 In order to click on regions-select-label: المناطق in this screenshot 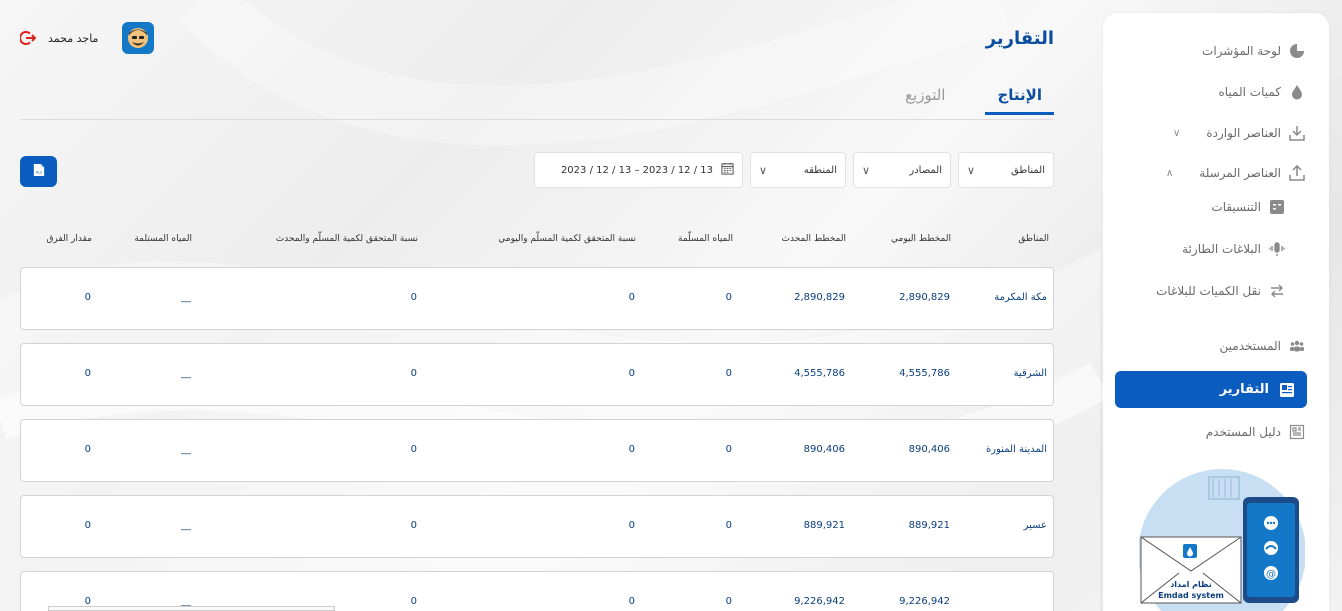, I will do `click(1028, 170)`.